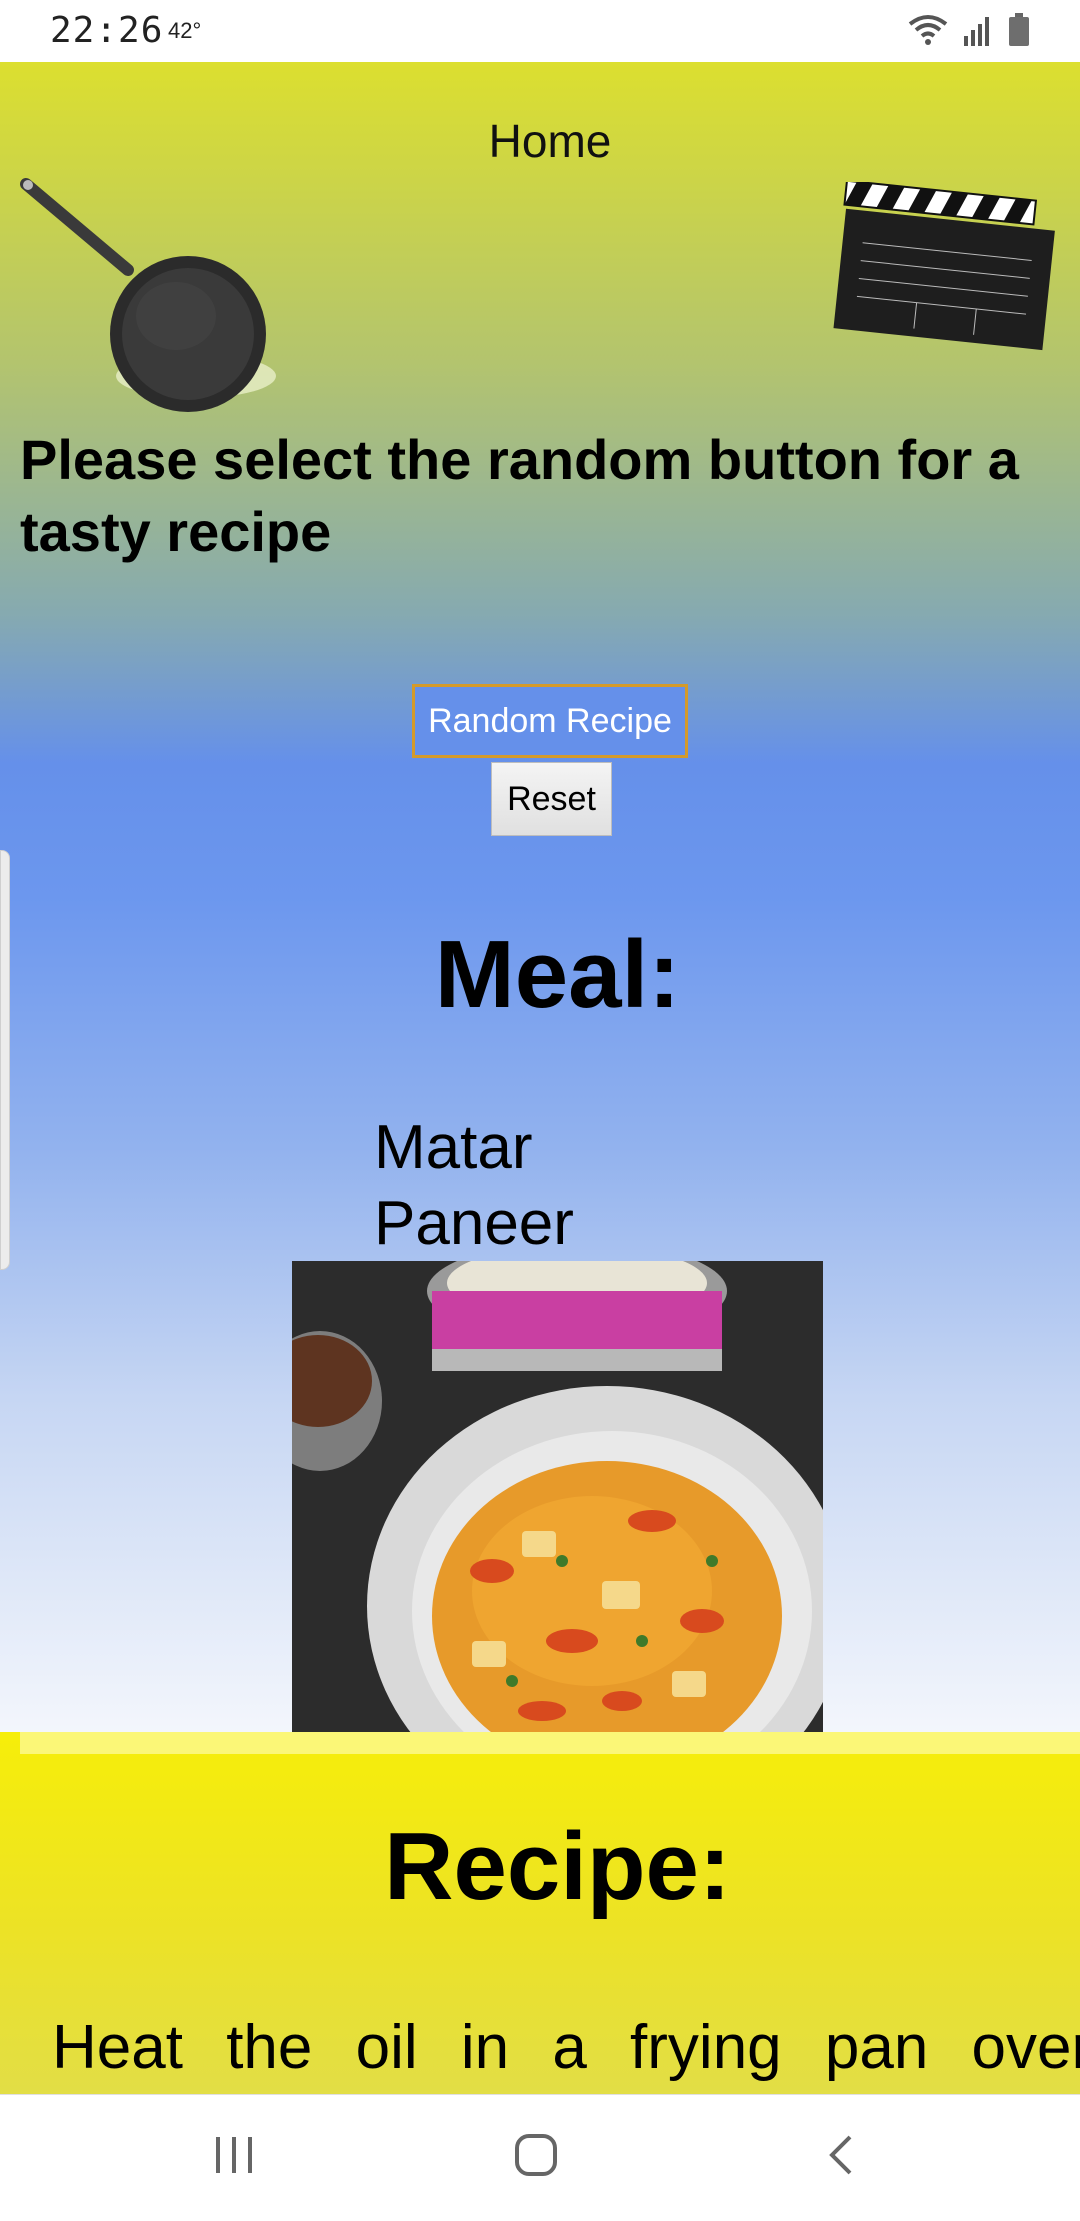 Image resolution: width=1080 pixels, height=2221 pixels. Describe the element at coordinates (950, 273) in the screenshot. I see `clapperboard-image` at that location.